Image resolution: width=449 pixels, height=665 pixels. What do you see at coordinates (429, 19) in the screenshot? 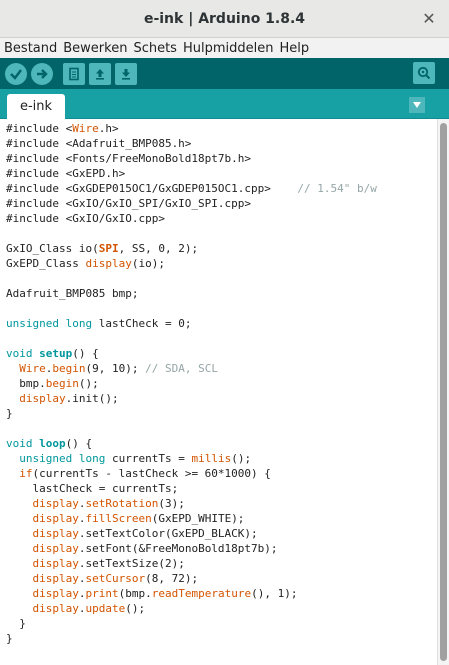
I see `close-icon: ✕` at bounding box center [429, 19].